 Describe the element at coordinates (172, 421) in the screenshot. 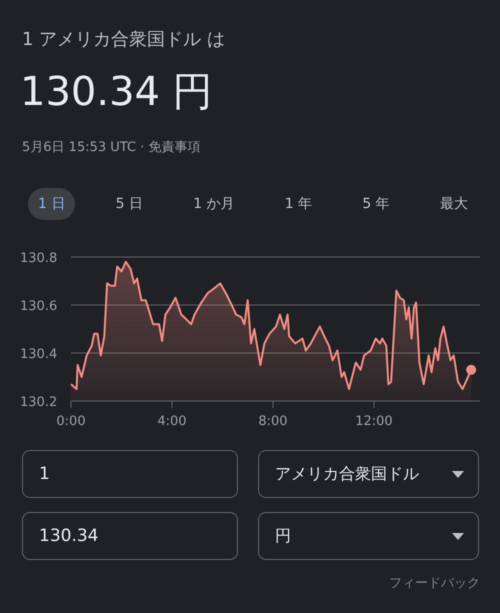

I see `x-axis-label: 4:00` at that location.